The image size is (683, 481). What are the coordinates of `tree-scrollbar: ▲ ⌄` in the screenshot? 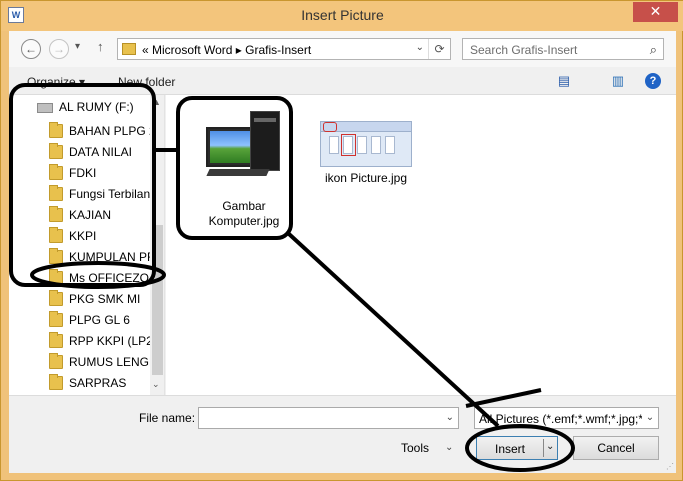 It's located at (157, 245).